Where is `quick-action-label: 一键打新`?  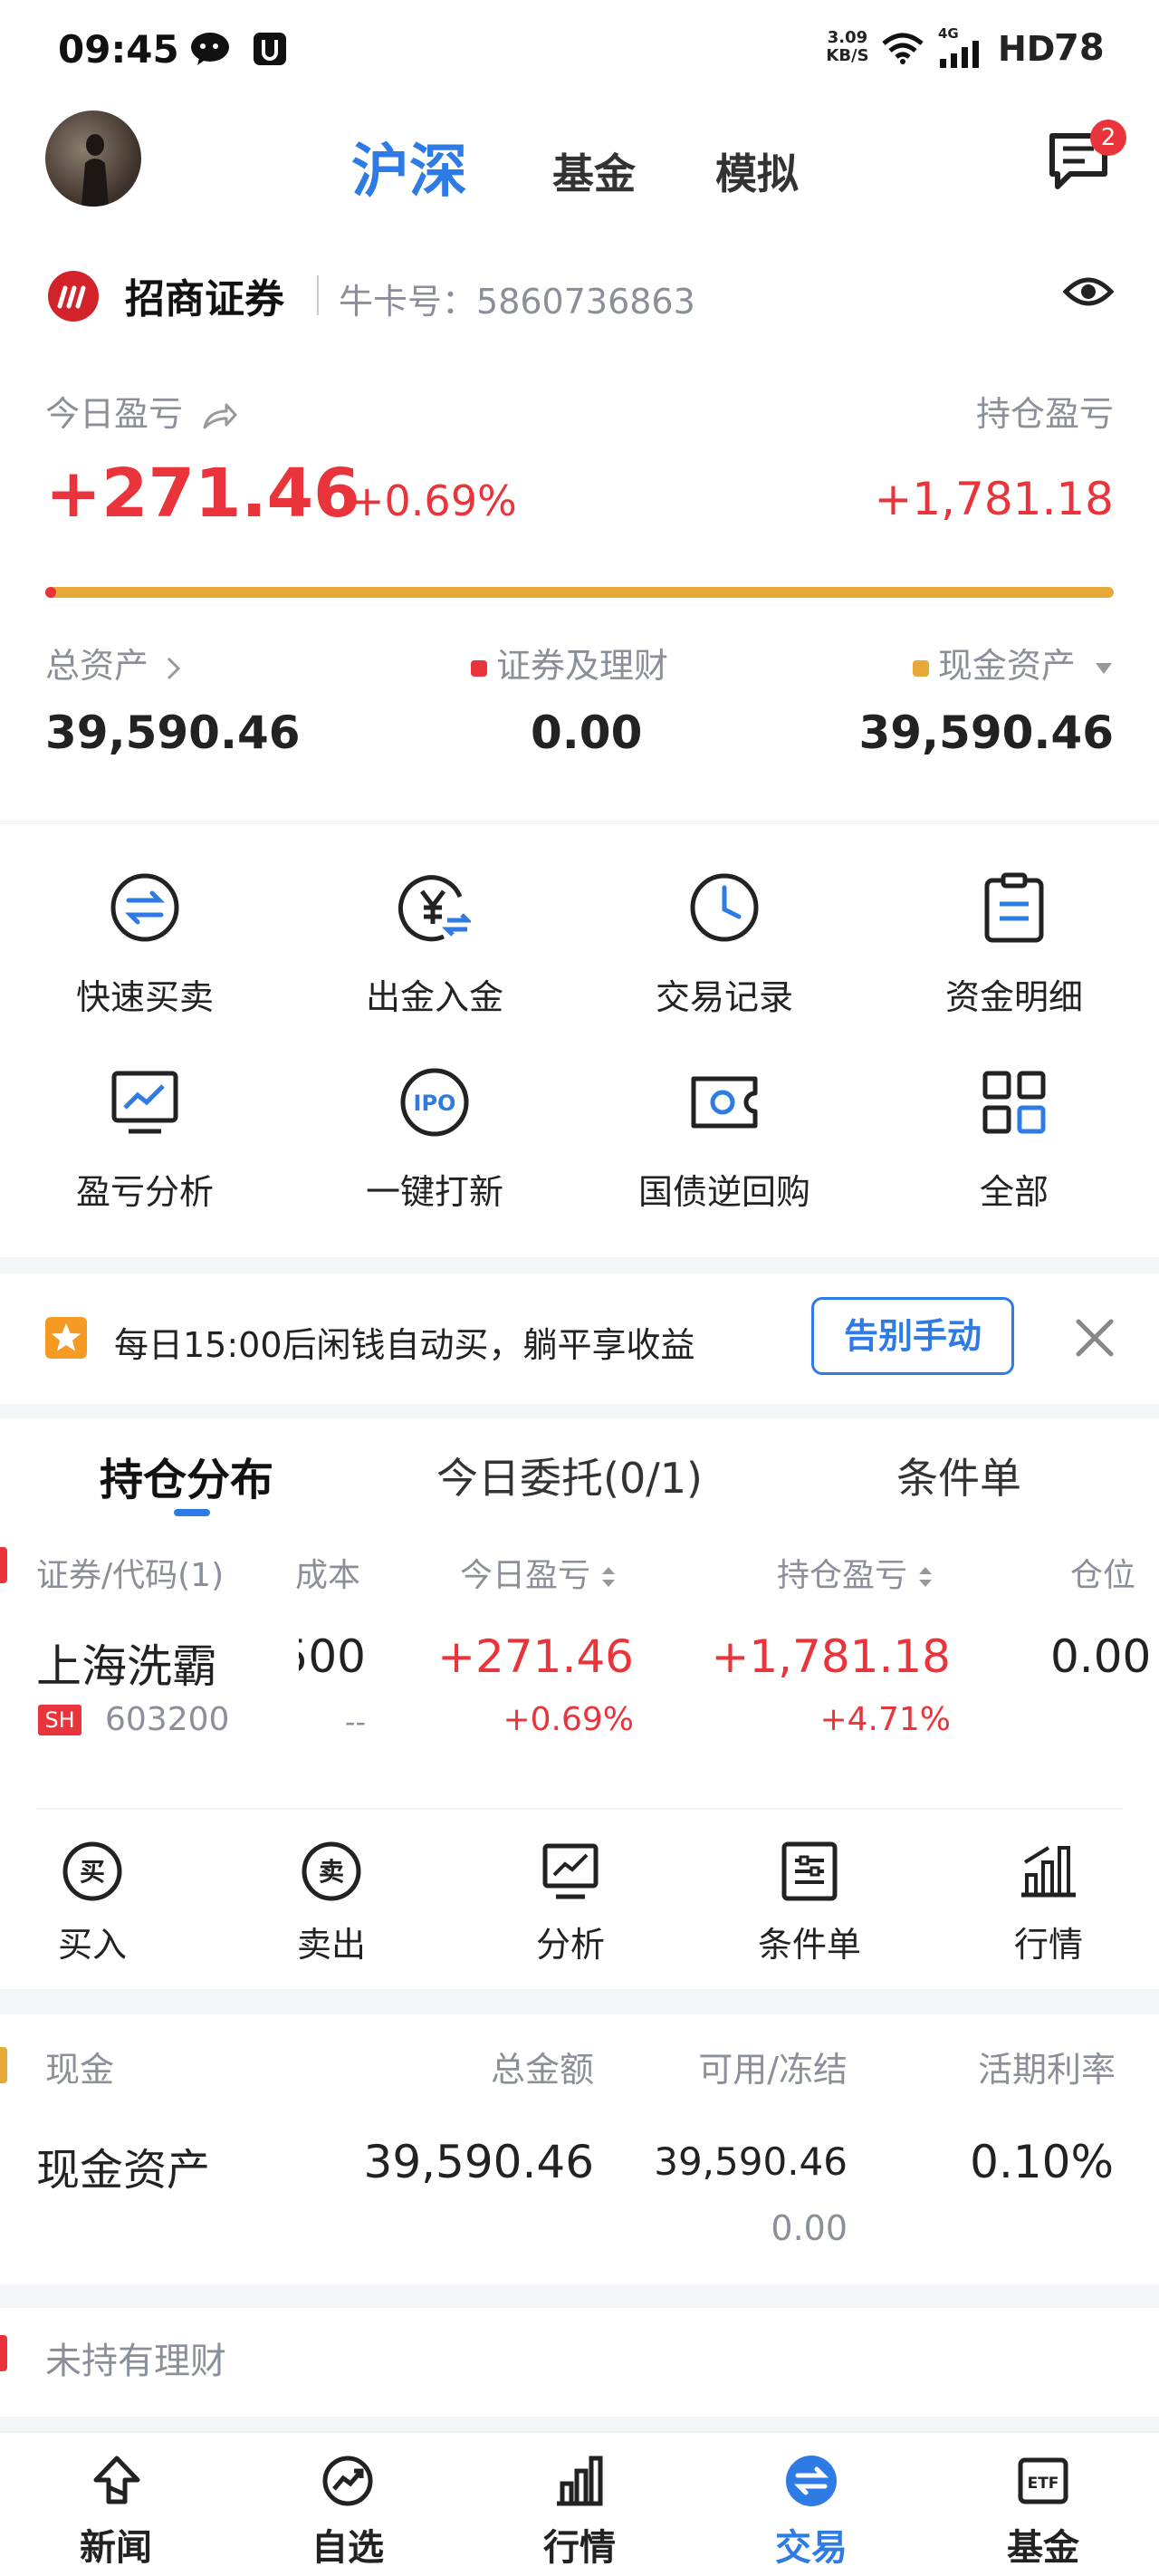 quick-action-label: 一键打新 is located at coordinates (434, 1192).